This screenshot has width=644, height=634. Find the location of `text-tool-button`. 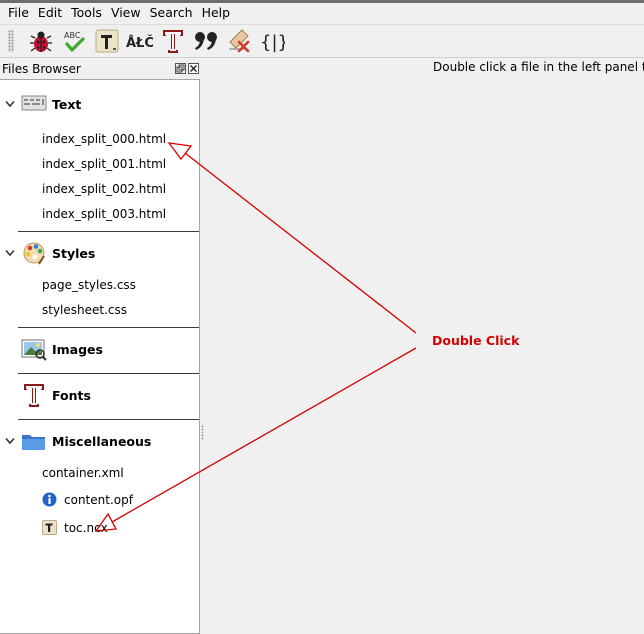

text-tool-button is located at coordinates (106, 41).